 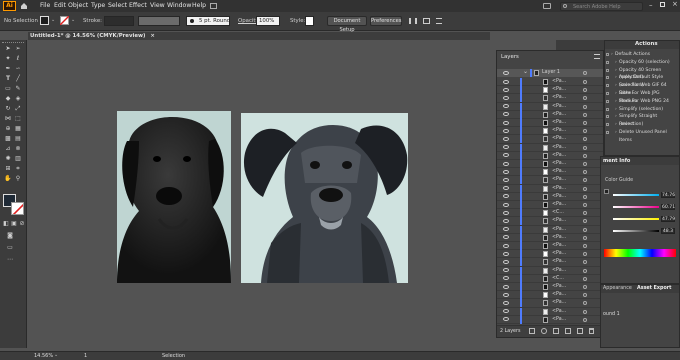 What do you see at coordinates (8, 168) in the screenshot?
I see `artboard-tool-icon: ⊞` at bounding box center [8, 168].